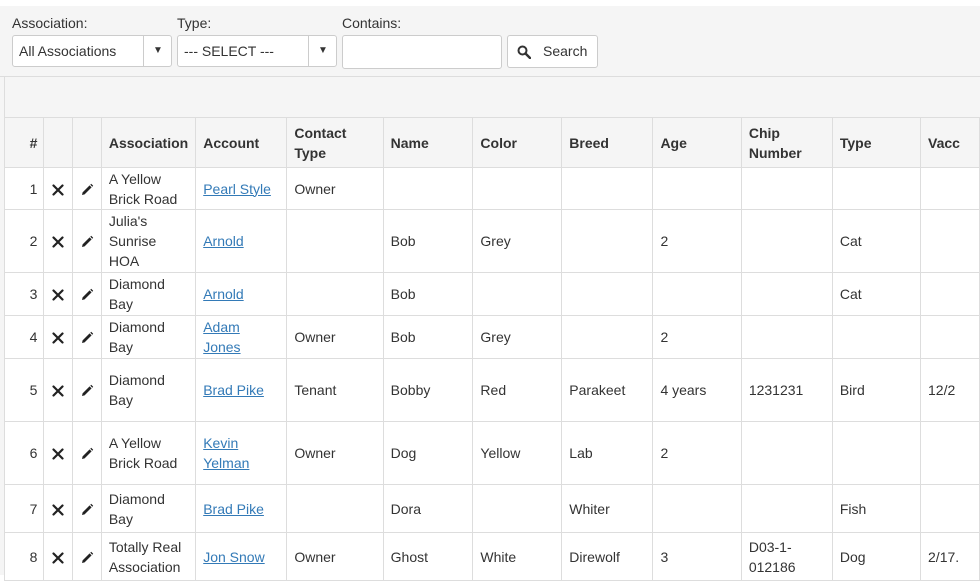 This screenshot has width=980, height=581. What do you see at coordinates (237, 189) in the screenshot?
I see `account-link: Pearl Style` at bounding box center [237, 189].